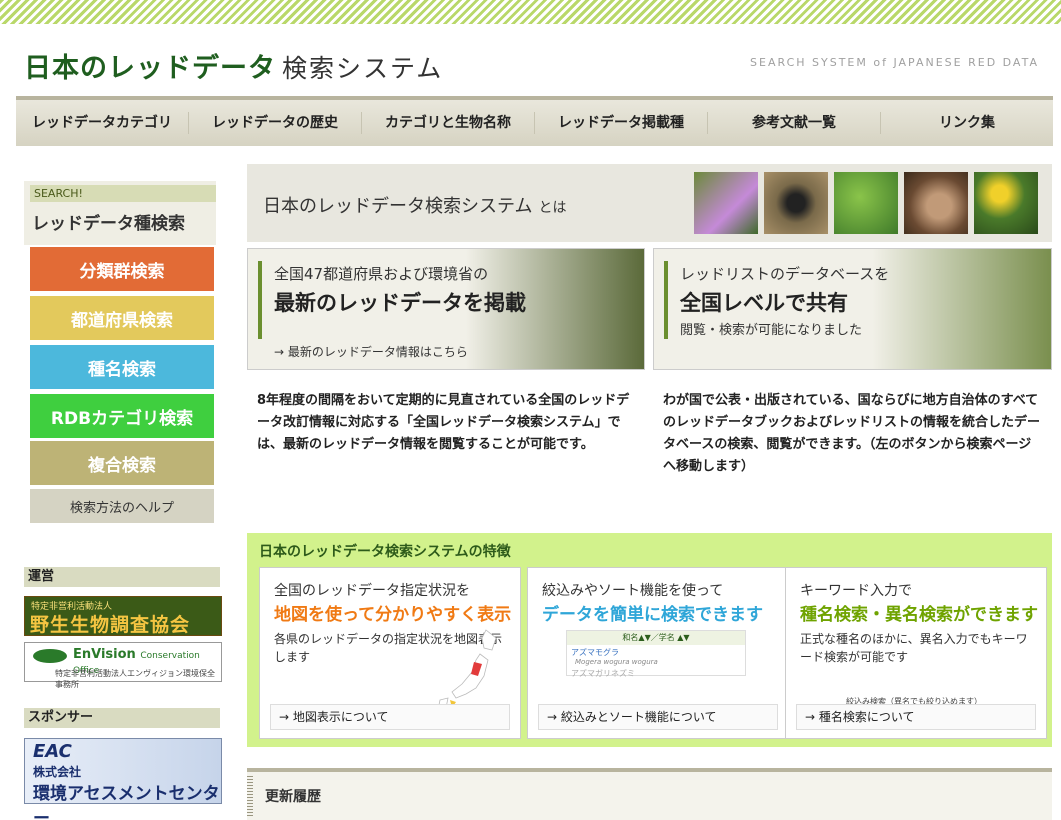  What do you see at coordinates (135, 679) in the screenshot?
I see `envision-banner-sub: 特定非営利活動法人エンヴィジョン環境保全事務所` at bounding box center [135, 679].